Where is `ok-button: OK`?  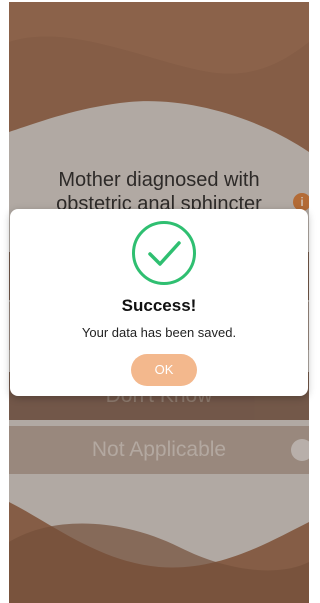 ok-button: OK is located at coordinates (164, 370).